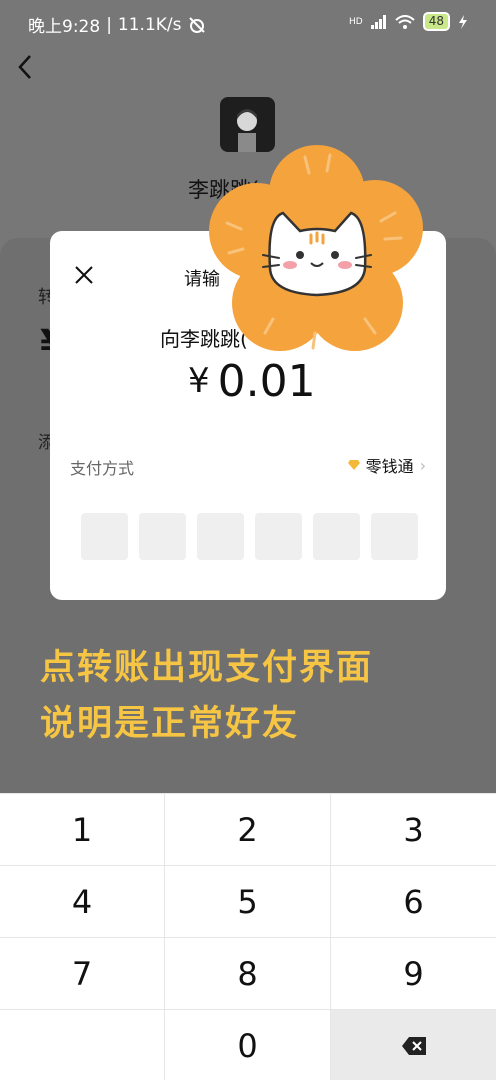 This screenshot has width=496, height=1080. Describe the element at coordinates (248, 466) in the screenshot. I see `payment-method-row: 支付方式 零钱通 ›` at that location.